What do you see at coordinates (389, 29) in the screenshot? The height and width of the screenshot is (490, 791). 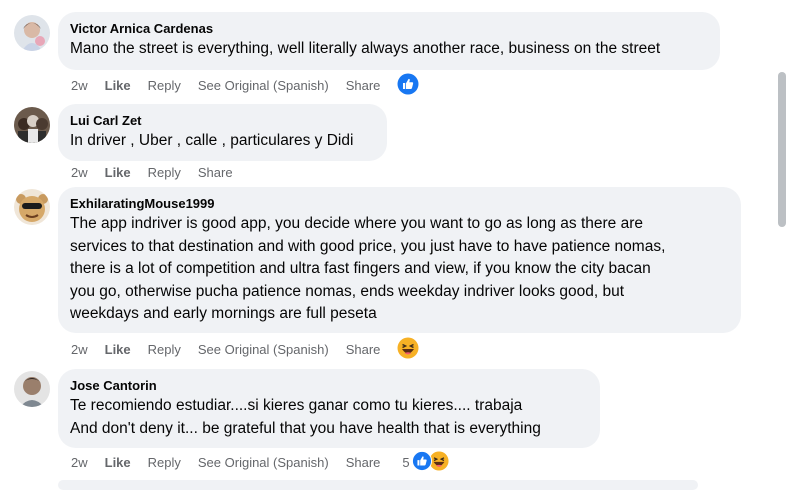 I see `comment-author: Victor Arnica Cardenas` at bounding box center [389, 29].